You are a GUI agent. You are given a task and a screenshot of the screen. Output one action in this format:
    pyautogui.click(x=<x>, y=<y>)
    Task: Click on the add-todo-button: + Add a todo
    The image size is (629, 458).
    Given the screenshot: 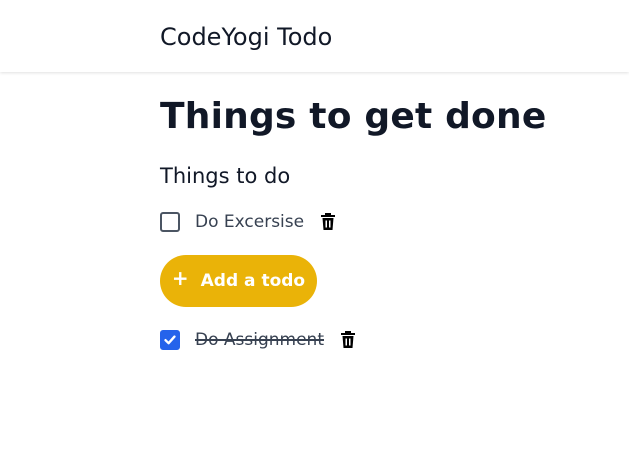 What is the action you would take?
    pyautogui.click(x=238, y=281)
    